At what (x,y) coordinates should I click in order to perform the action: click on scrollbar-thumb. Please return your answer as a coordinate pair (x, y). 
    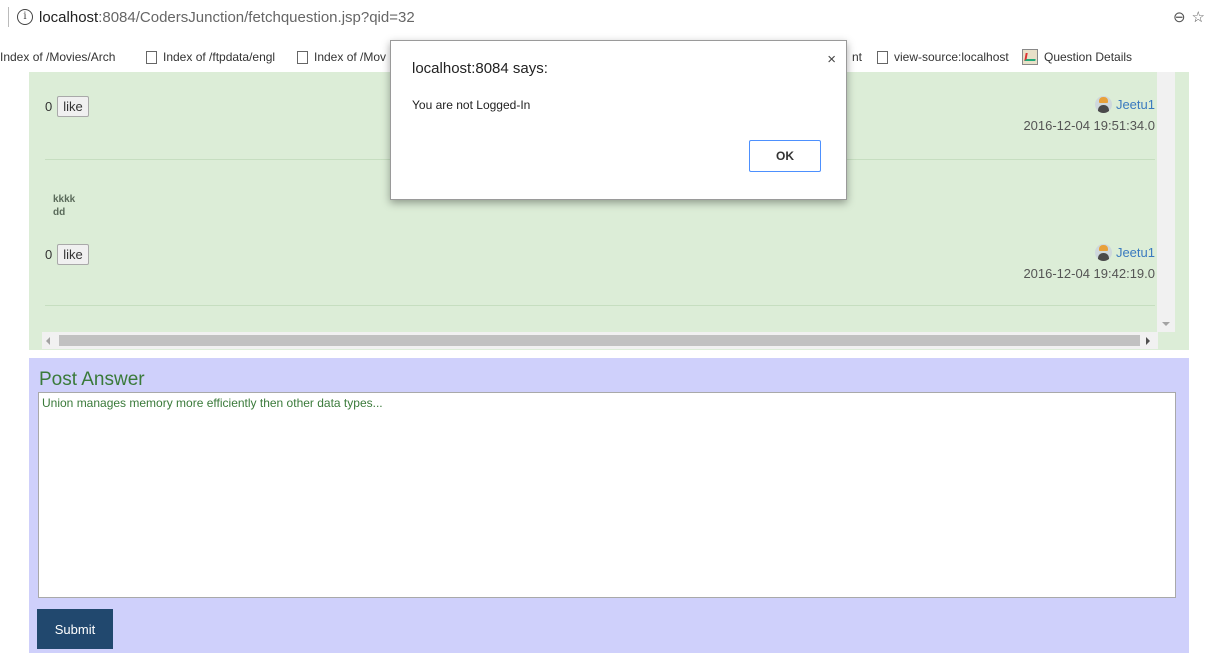
    Looking at the image, I should click on (599, 340).